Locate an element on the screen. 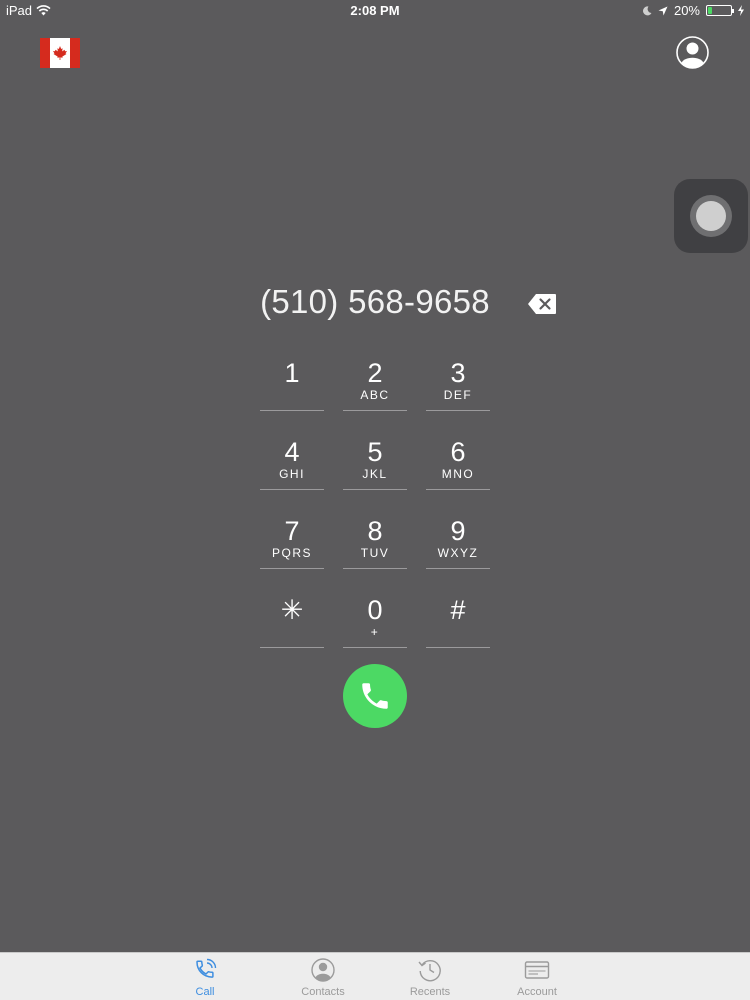  key-letters: WXYZ is located at coordinates (458, 553).